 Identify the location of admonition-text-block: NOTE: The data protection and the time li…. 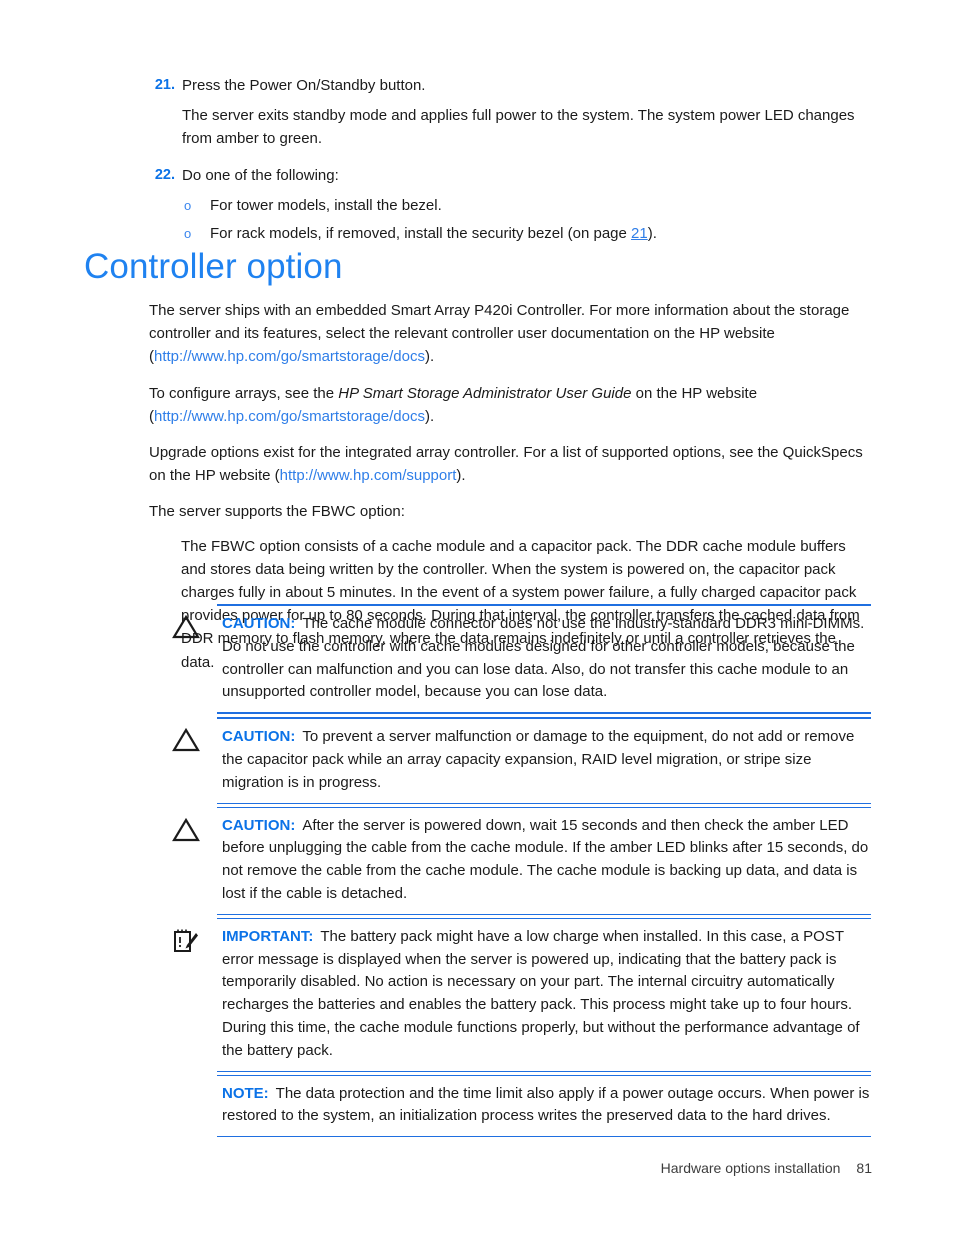
(546, 1106).